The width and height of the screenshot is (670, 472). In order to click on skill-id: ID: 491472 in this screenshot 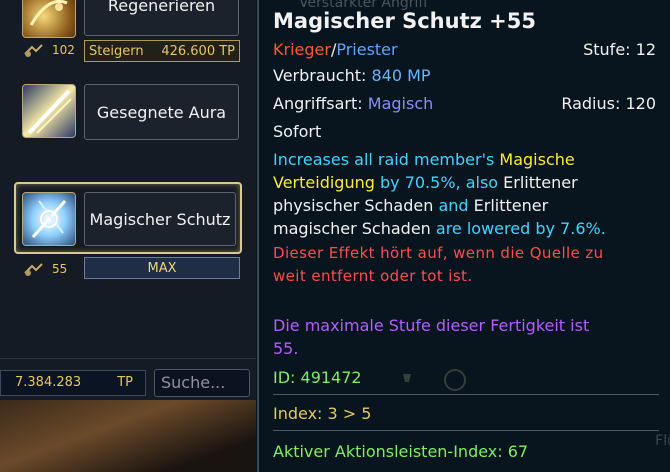, I will do `click(317, 377)`.